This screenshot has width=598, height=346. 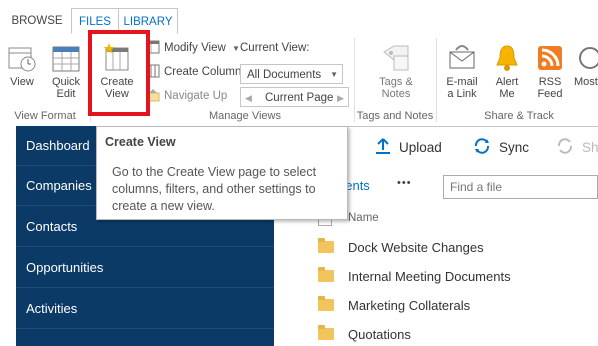 I want to click on folder-name: Marketing Collaterals, so click(x=409, y=305).